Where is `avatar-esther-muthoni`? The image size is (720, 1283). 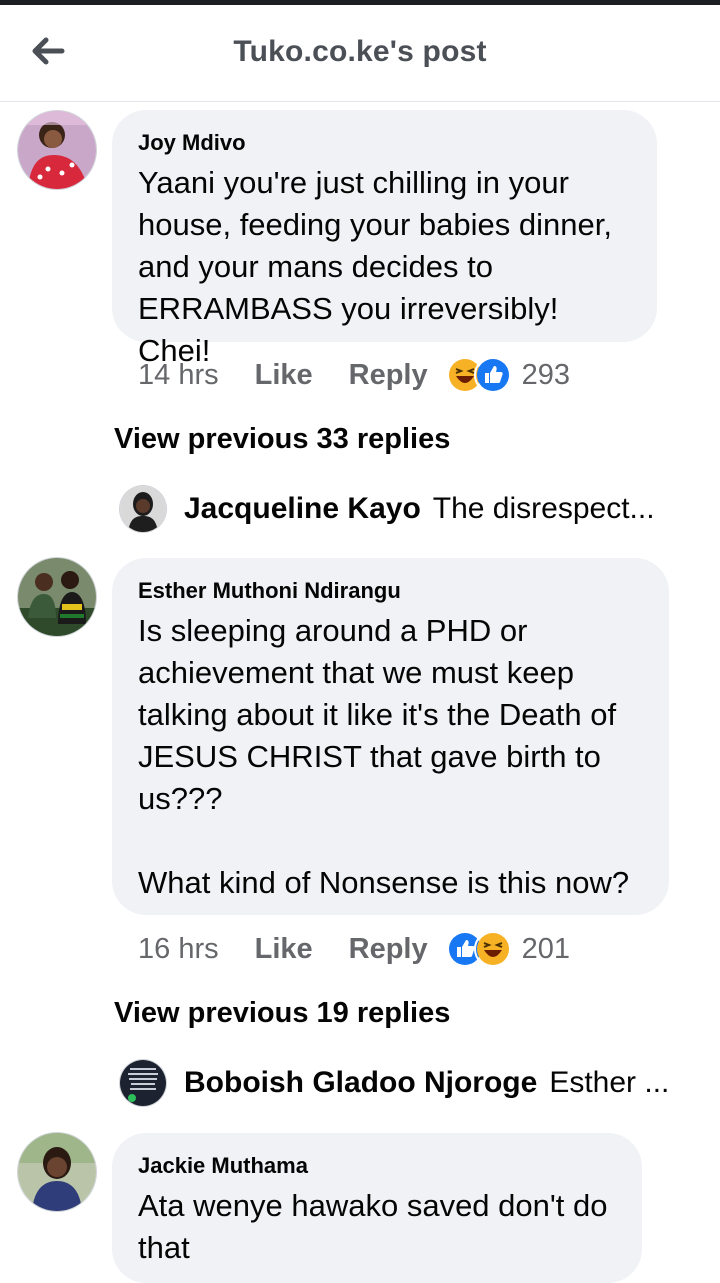 avatar-esther-muthoni is located at coordinates (57, 597).